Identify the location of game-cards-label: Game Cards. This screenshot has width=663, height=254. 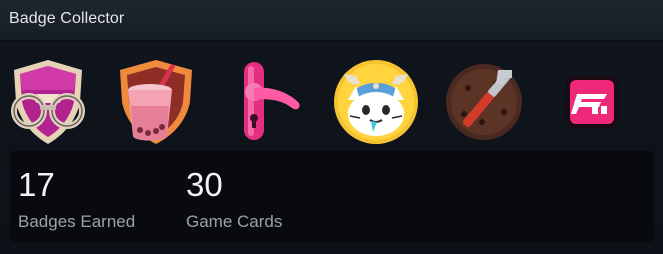
(234, 221).